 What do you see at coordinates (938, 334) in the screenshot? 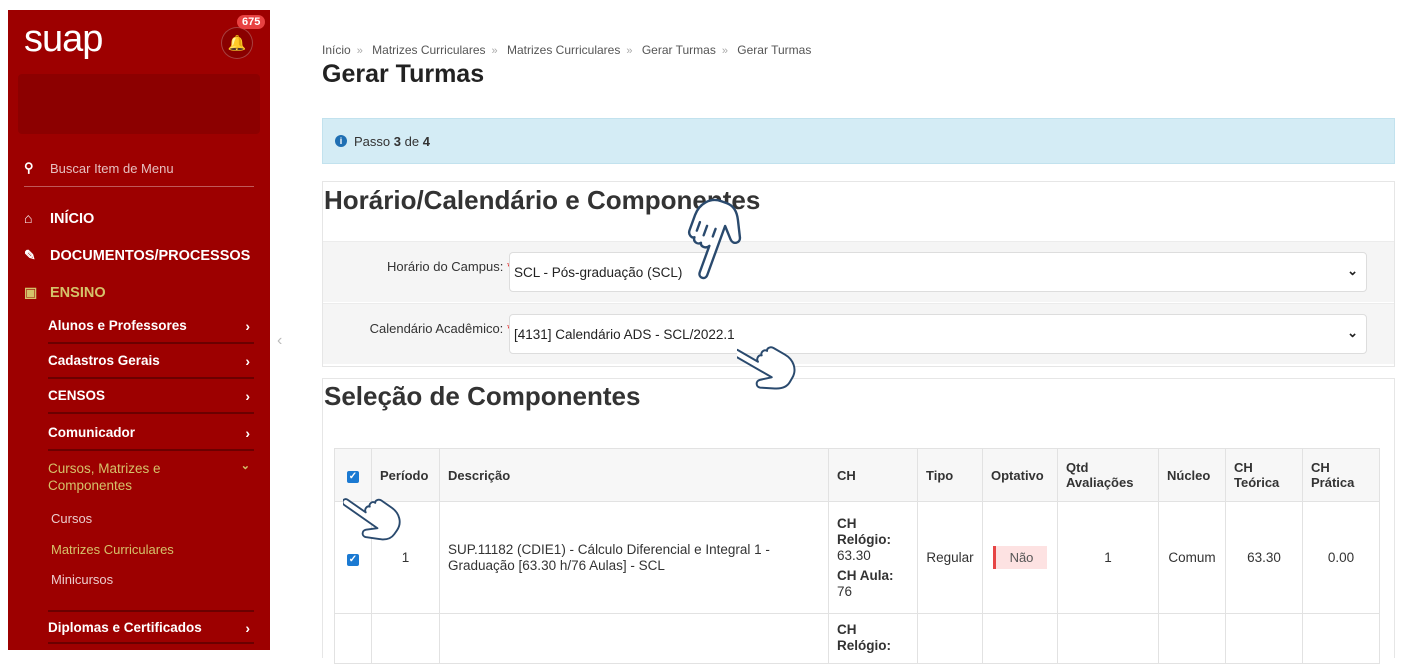
I see `calendario-select: [4131] Calendário ADS - SCL/2022.1 ⌄` at bounding box center [938, 334].